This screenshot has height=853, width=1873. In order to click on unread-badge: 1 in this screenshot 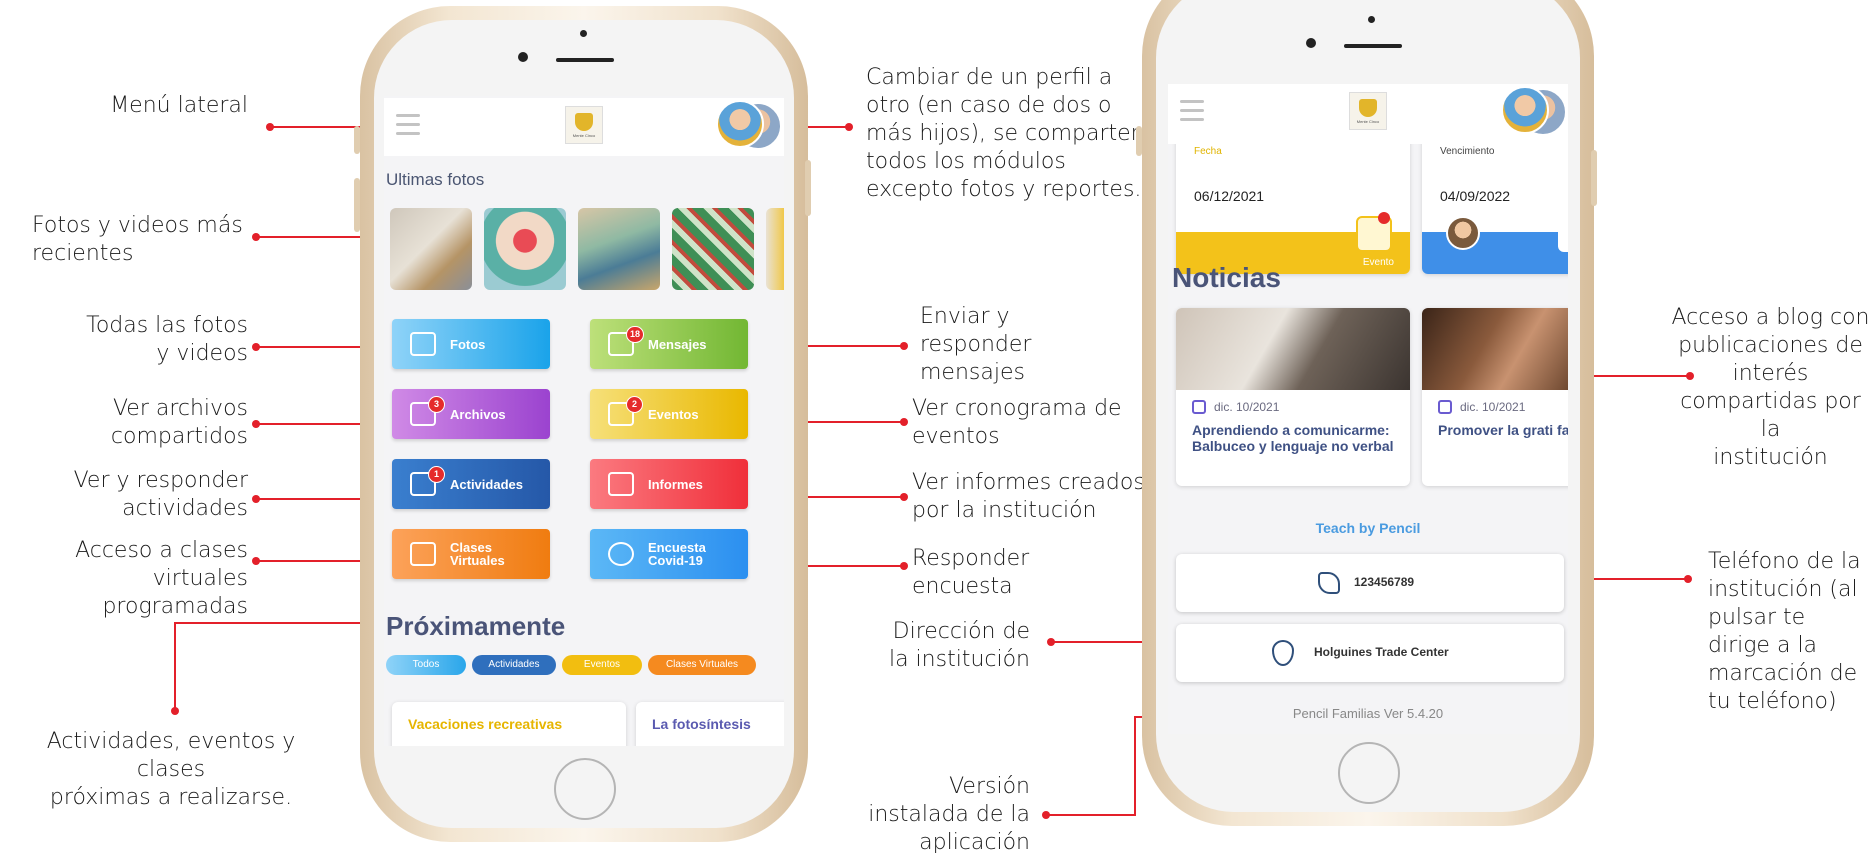, I will do `click(436, 474)`.